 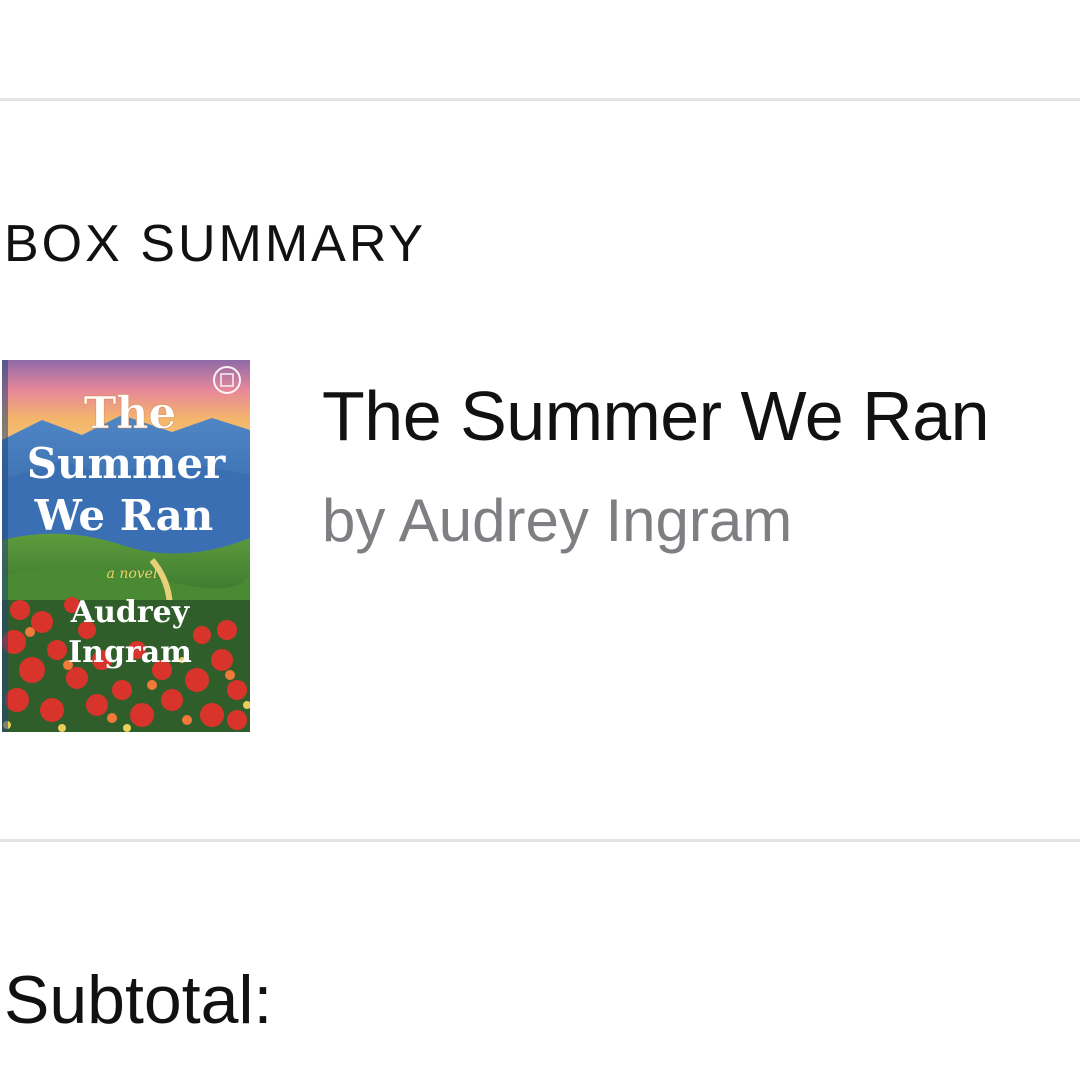 I want to click on subtotal-label: Subtotal:, so click(x=138, y=1000).